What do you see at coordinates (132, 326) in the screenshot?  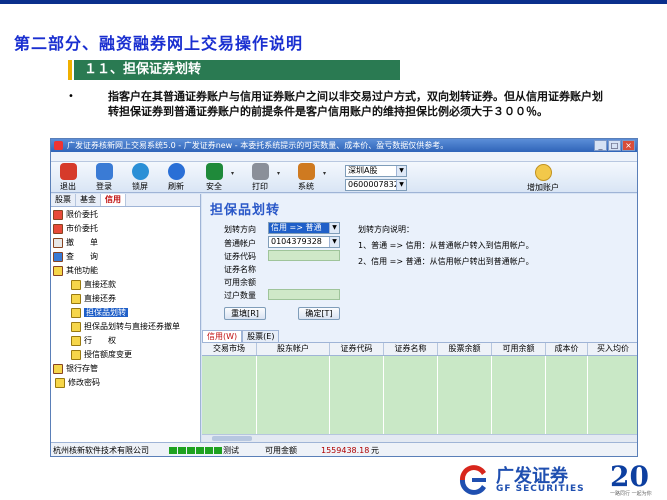 I see `tree-label: 担保品划转与直接还券撤单` at bounding box center [132, 326].